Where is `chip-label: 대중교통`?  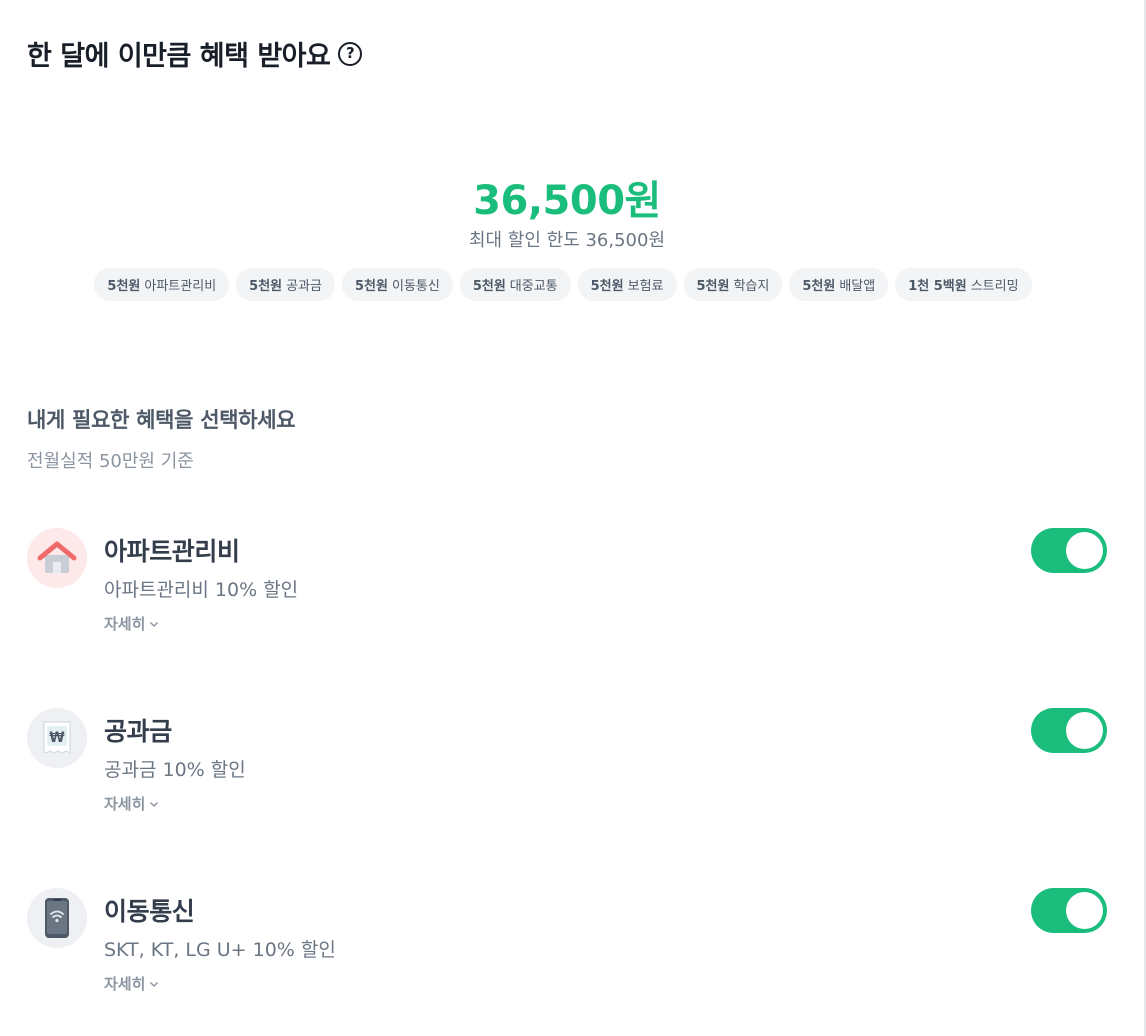
chip-label: 대중교통 is located at coordinates (533, 286).